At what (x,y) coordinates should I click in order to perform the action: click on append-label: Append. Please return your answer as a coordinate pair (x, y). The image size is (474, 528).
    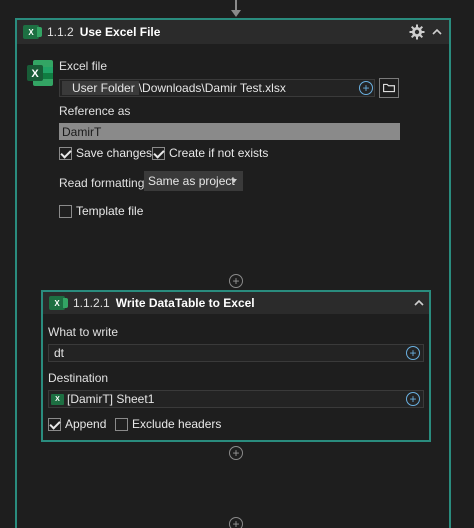
    Looking at the image, I should click on (86, 424).